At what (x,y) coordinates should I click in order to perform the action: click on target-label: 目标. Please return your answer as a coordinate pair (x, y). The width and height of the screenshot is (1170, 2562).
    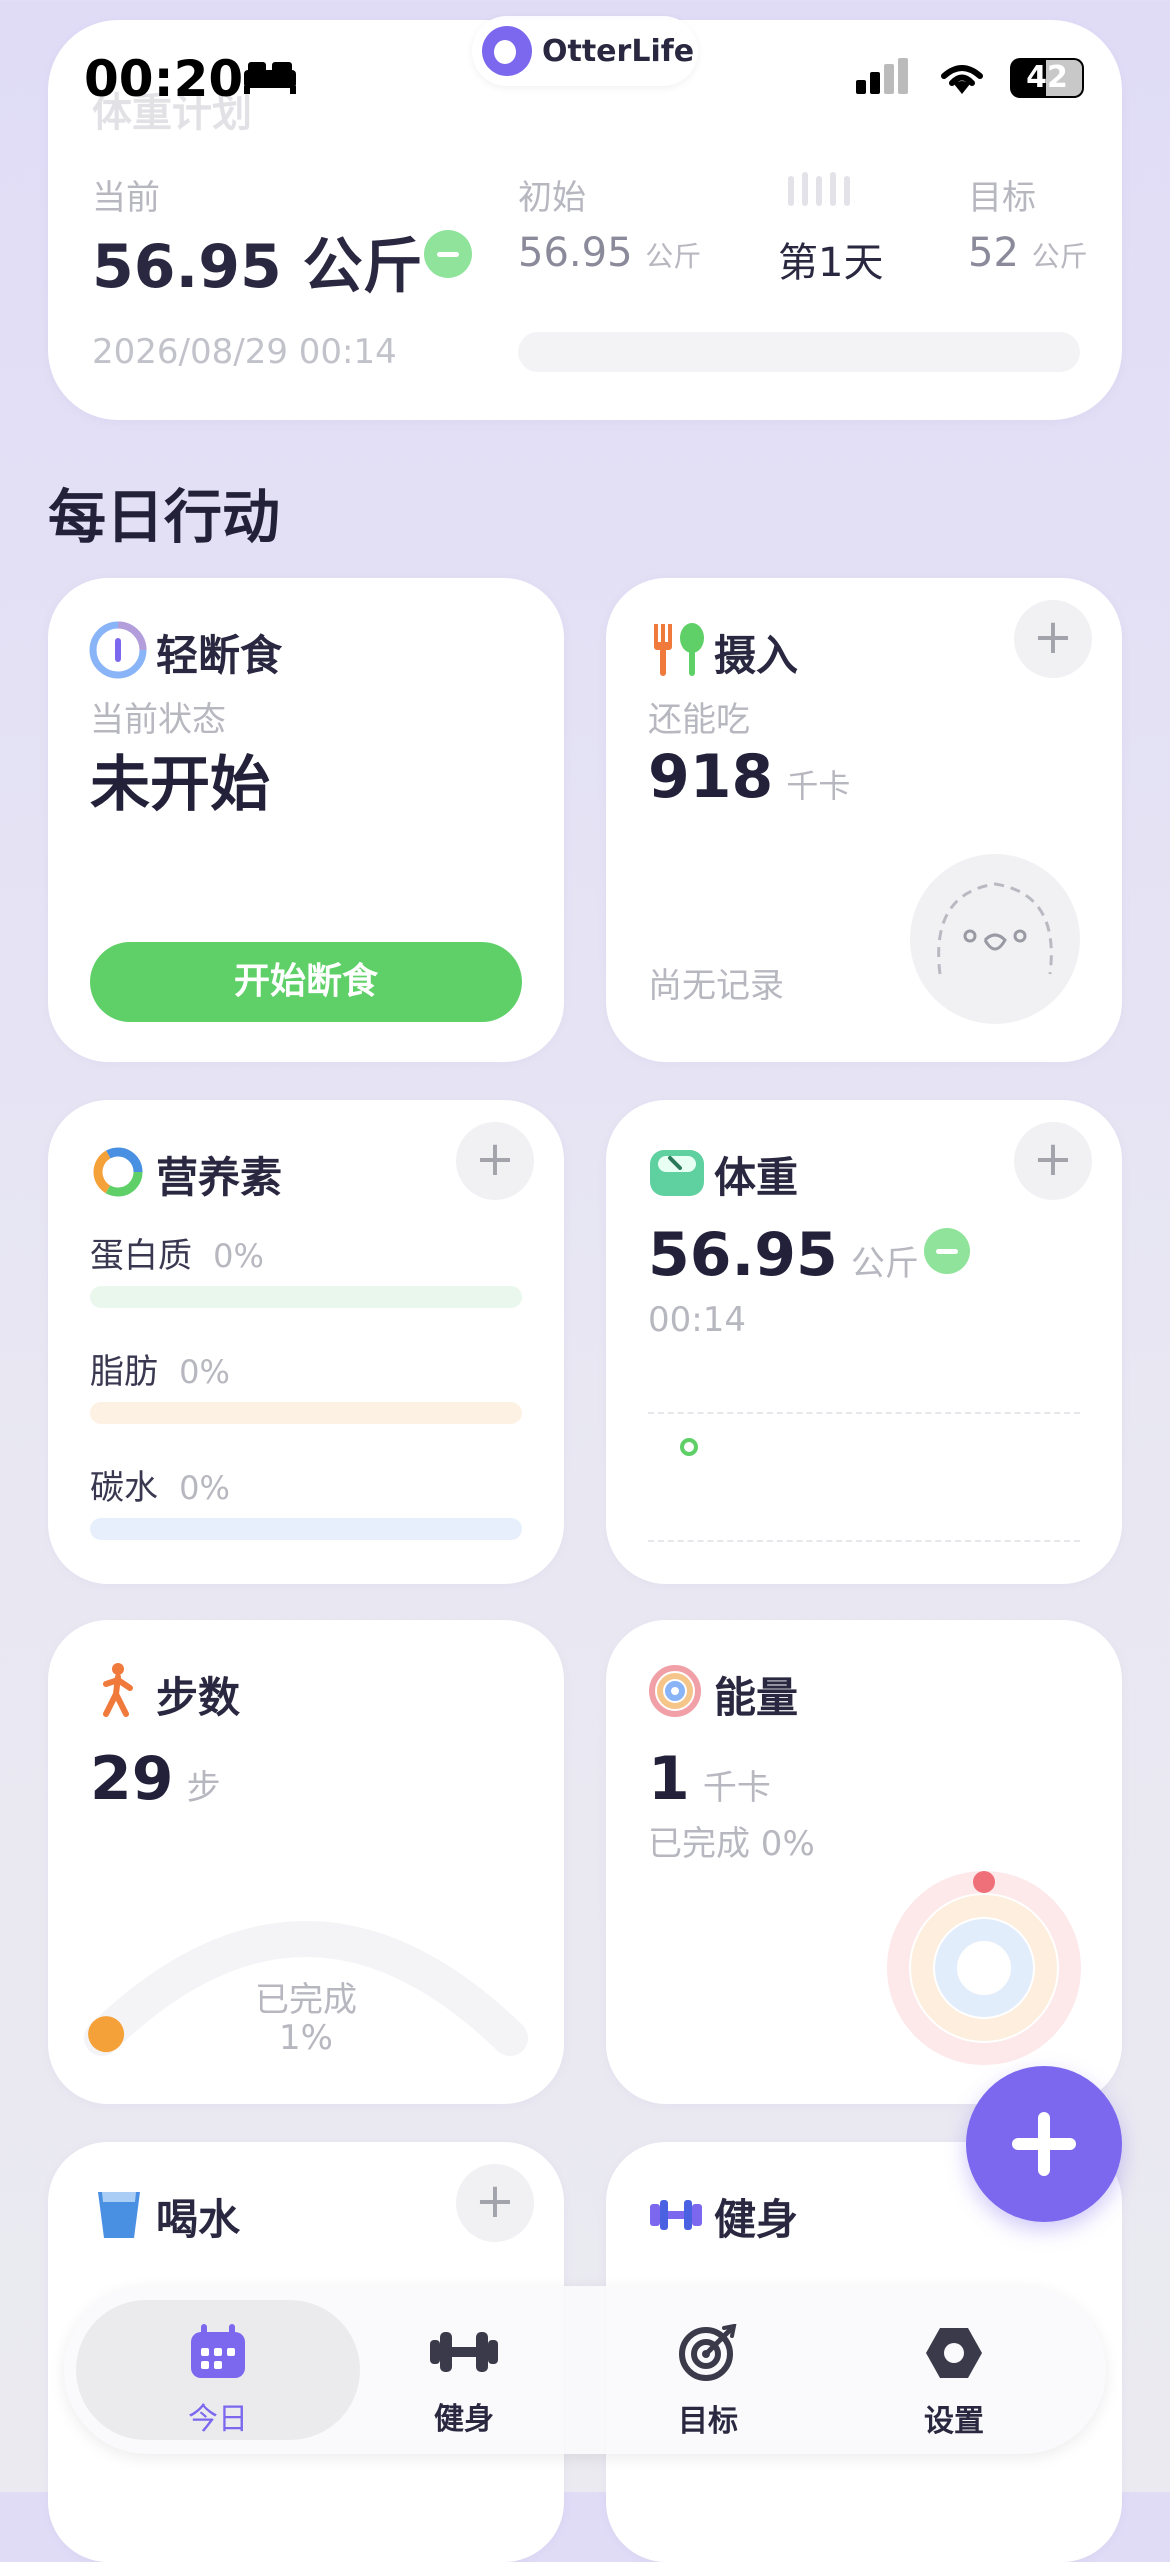
    Looking at the image, I should click on (1002, 198).